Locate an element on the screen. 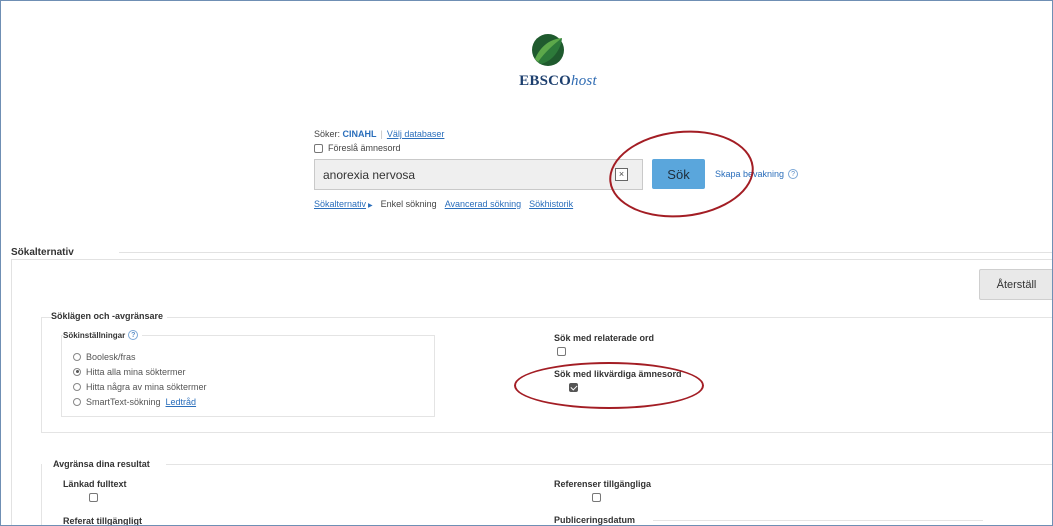 The height and width of the screenshot is (526, 1053). references-available-checkbox is located at coordinates (597, 497).